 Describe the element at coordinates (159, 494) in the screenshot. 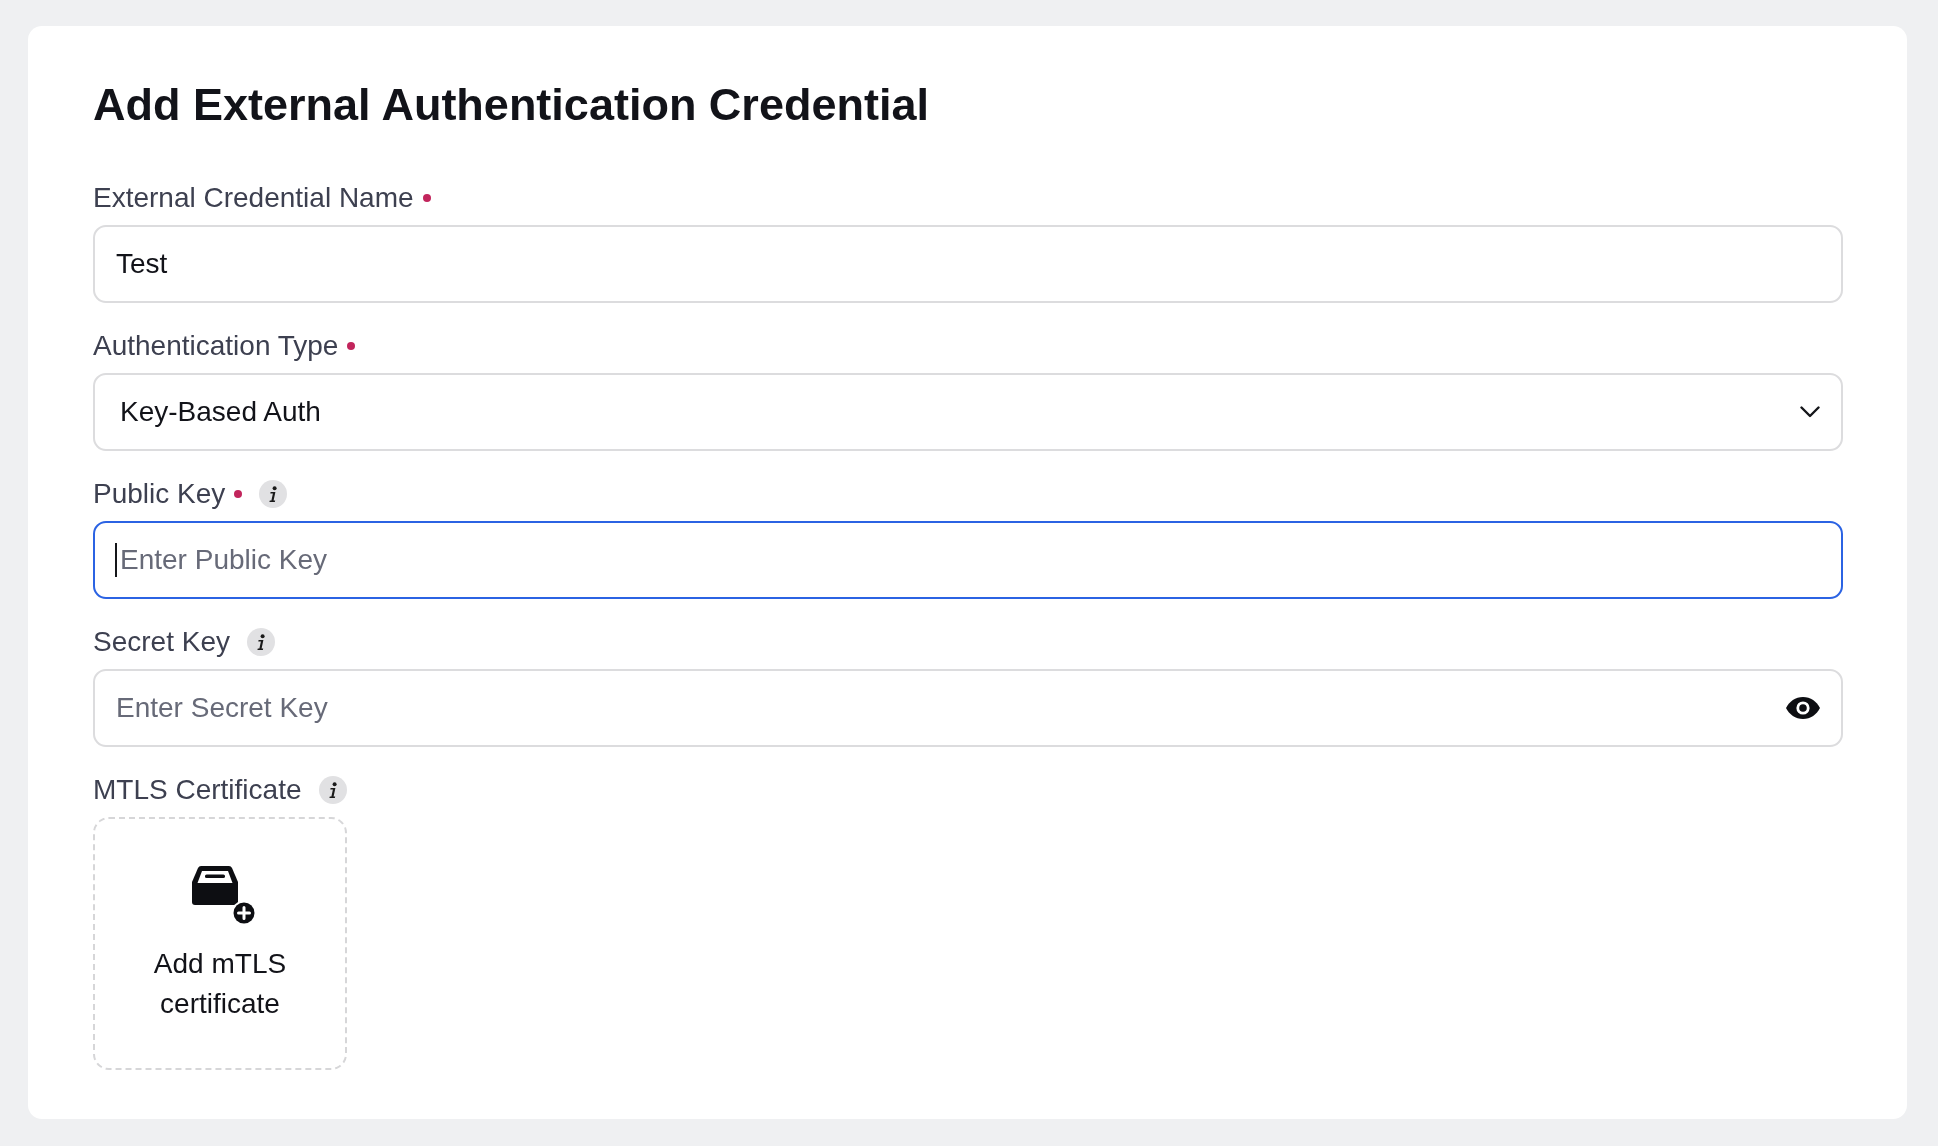

I see `field-label: Public Key` at that location.